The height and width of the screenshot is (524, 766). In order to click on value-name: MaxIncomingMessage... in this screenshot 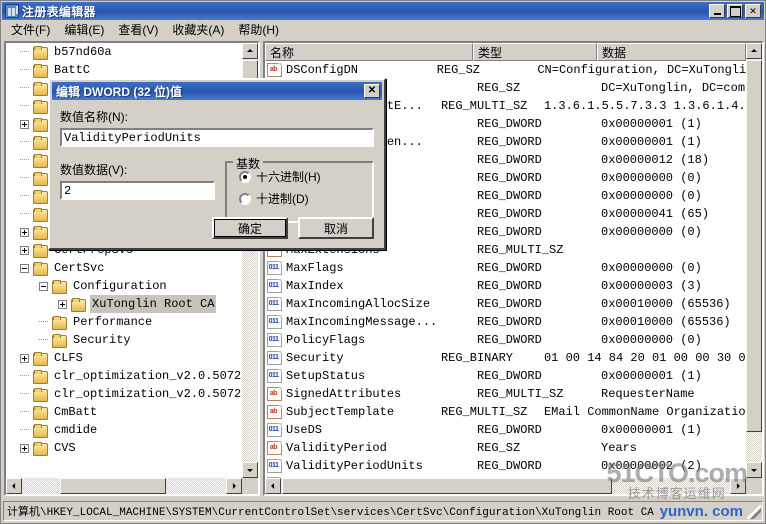, I will do `click(362, 322)`.